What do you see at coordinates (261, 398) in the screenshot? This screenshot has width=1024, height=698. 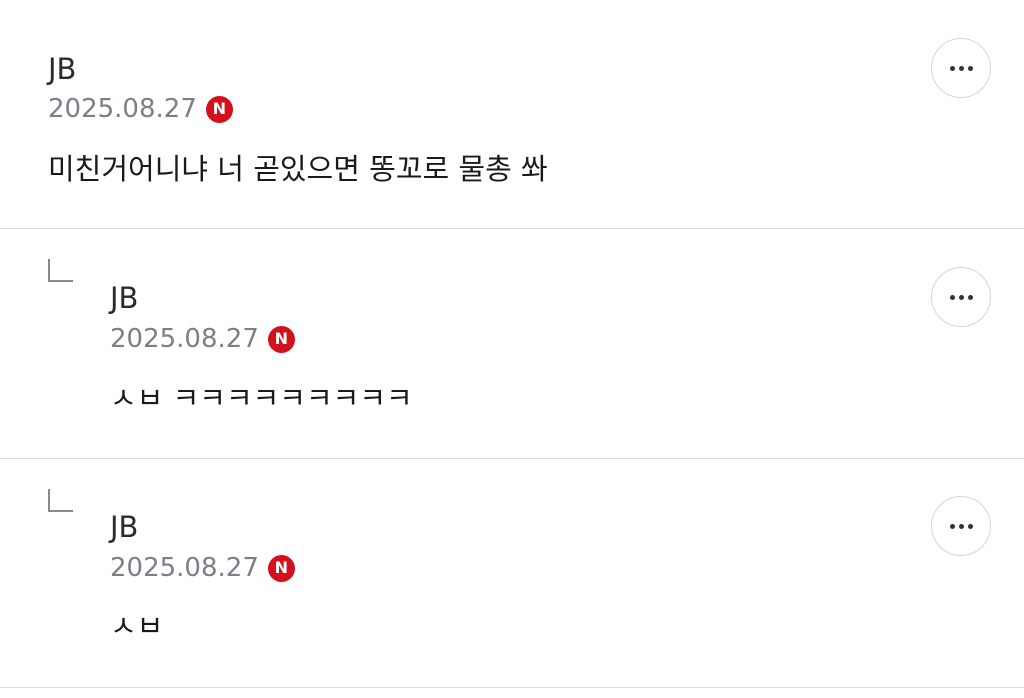 I see `comment-text: ㅅㅂ ㅋㅋㅋㅋㅋㅋㅋㅋㅋ` at bounding box center [261, 398].